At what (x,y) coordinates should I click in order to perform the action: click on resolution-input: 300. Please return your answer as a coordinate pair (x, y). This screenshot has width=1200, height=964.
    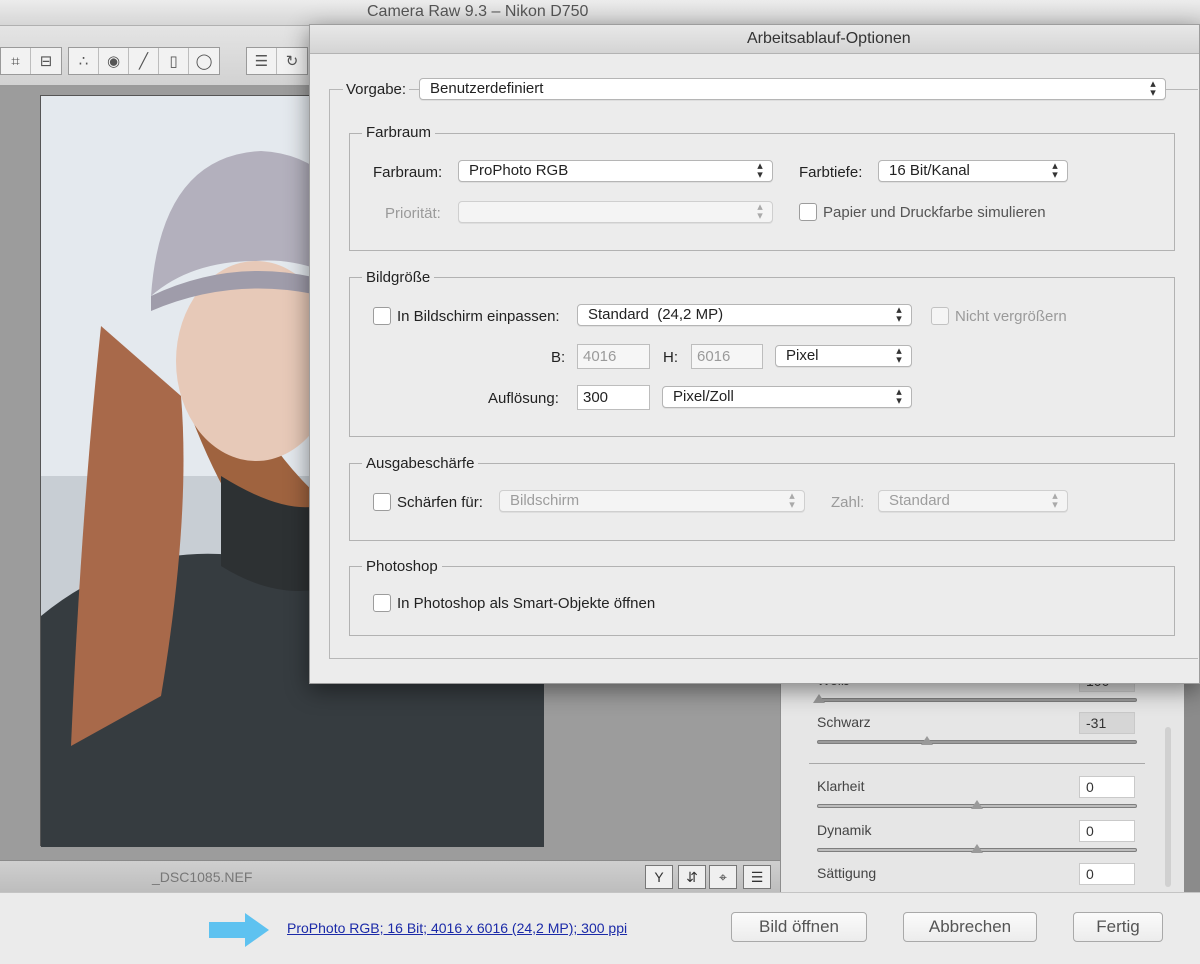
    Looking at the image, I should click on (613, 397).